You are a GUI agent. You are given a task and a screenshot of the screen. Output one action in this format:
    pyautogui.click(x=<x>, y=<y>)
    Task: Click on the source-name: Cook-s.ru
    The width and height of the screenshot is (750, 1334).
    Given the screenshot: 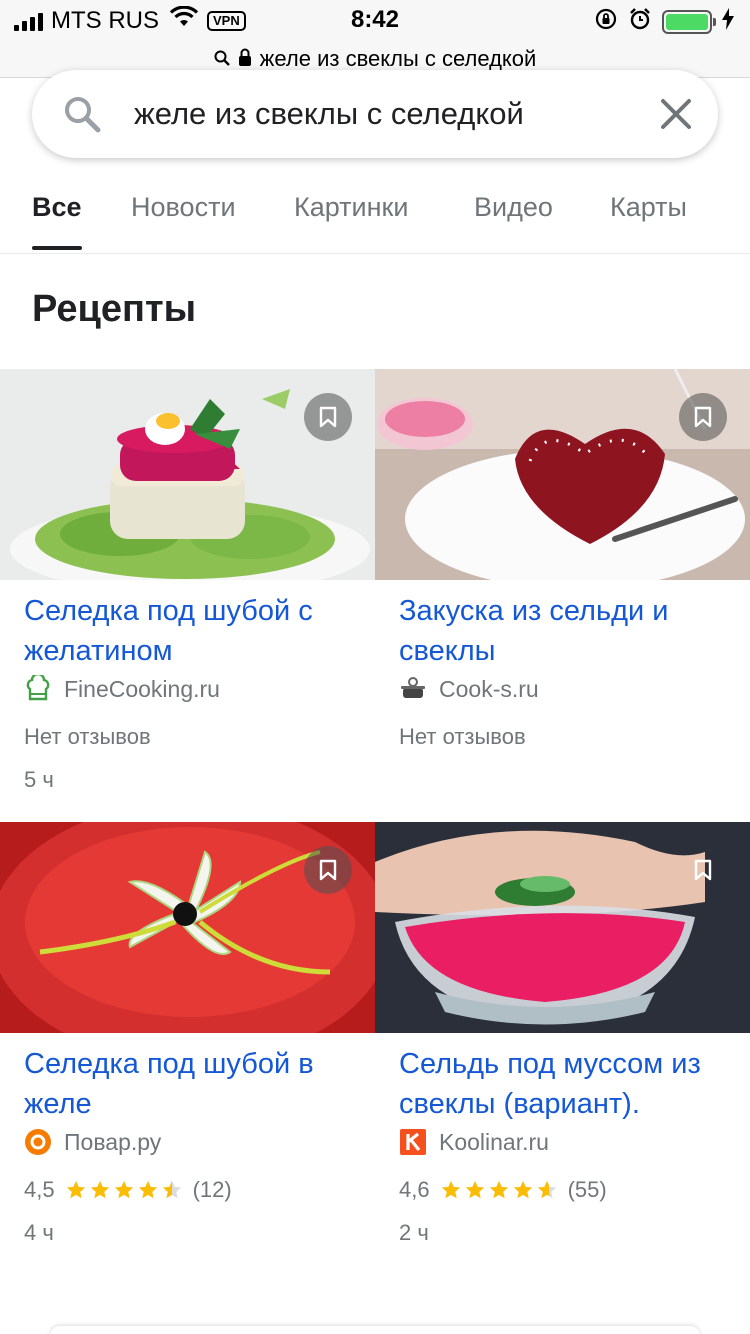 What is the action you would take?
    pyautogui.click(x=489, y=688)
    